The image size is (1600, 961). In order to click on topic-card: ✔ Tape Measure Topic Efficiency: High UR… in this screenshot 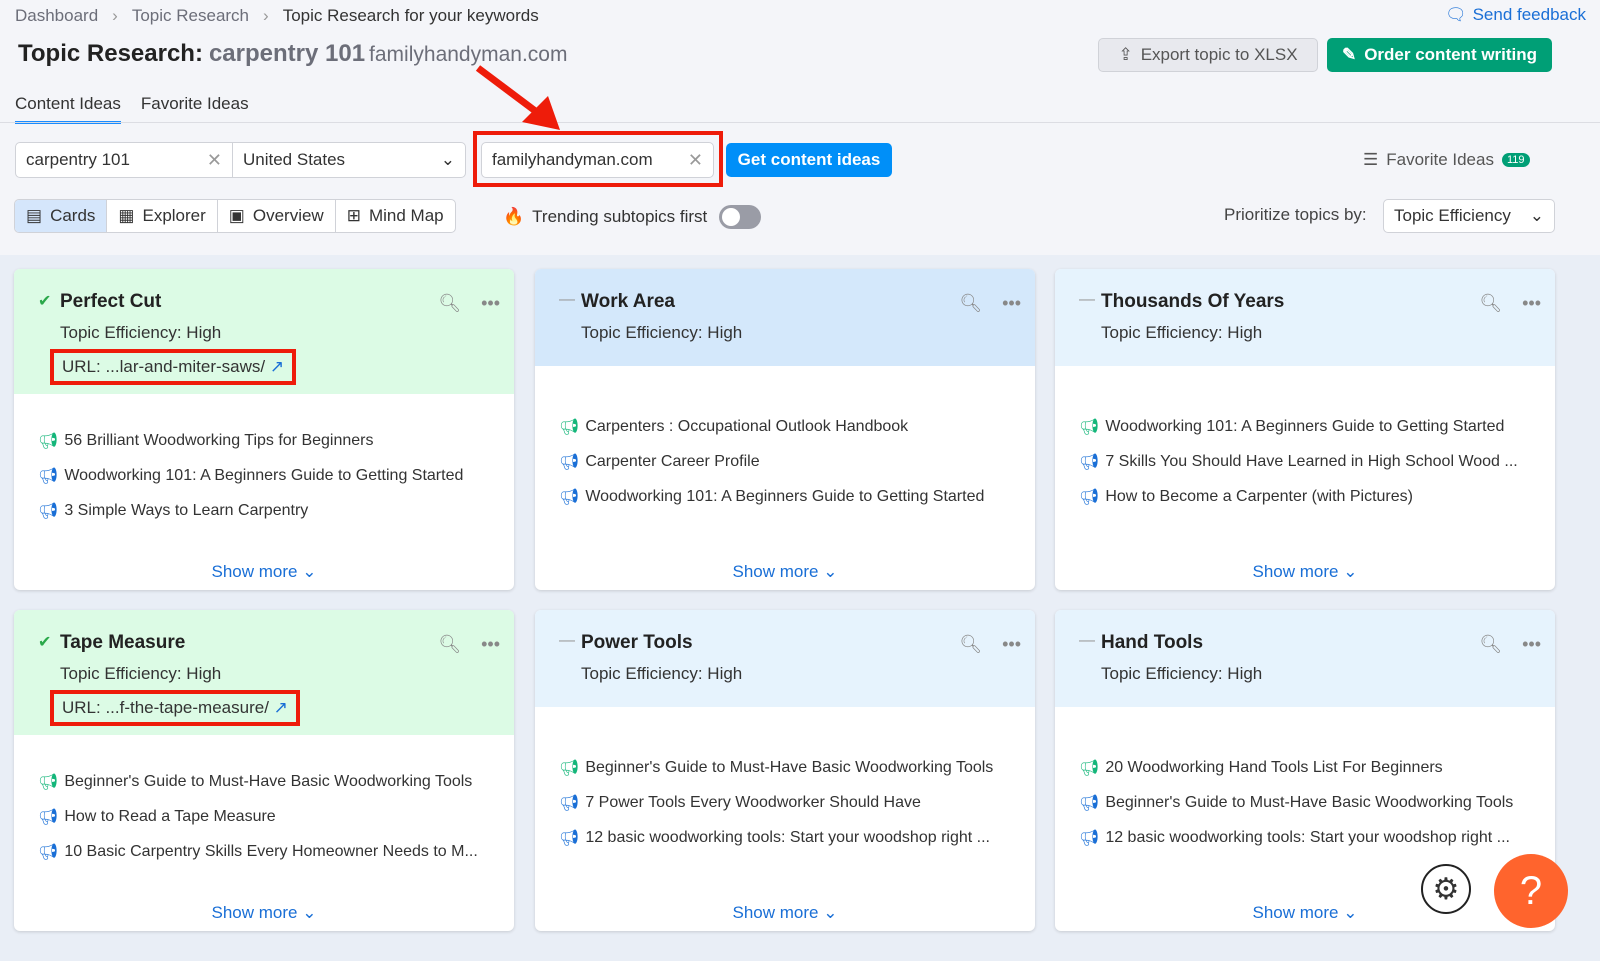, I will do `click(264, 770)`.